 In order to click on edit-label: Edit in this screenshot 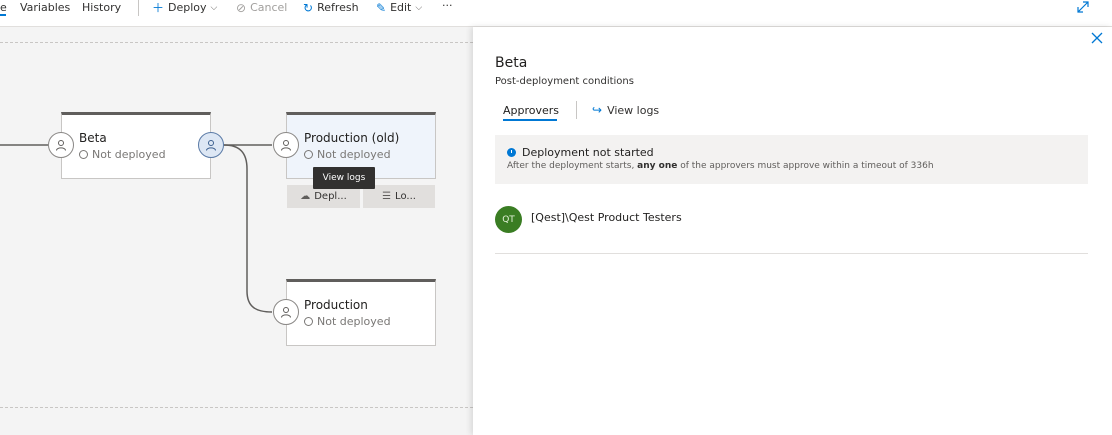, I will do `click(401, 7)`.